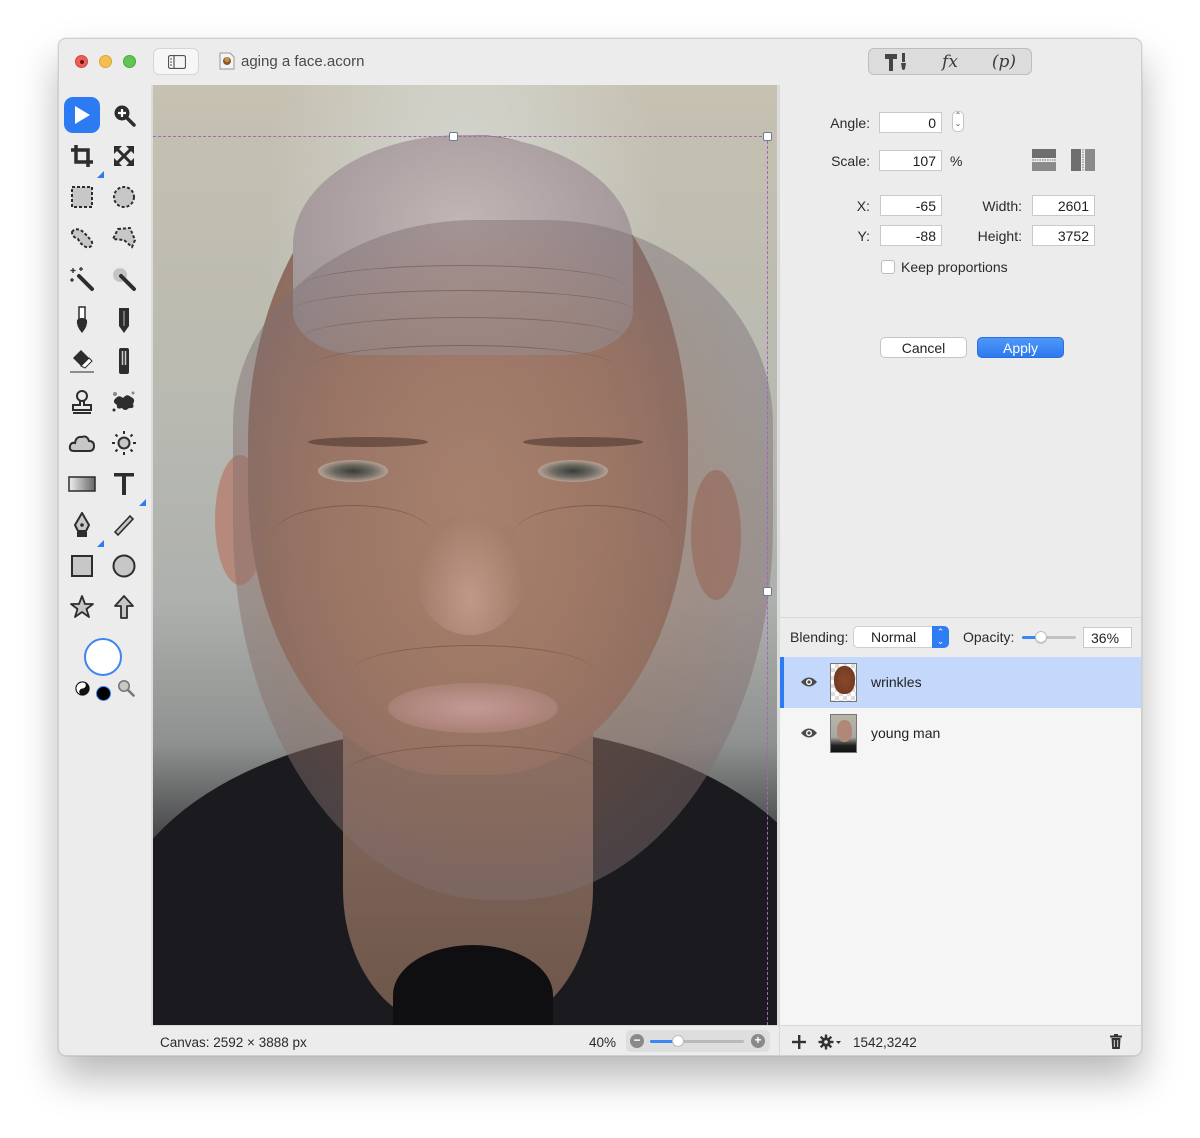  Describe the element at coordinates (888, 267) in the screenshot. I see `keep-proportions-checkbox` at that location.